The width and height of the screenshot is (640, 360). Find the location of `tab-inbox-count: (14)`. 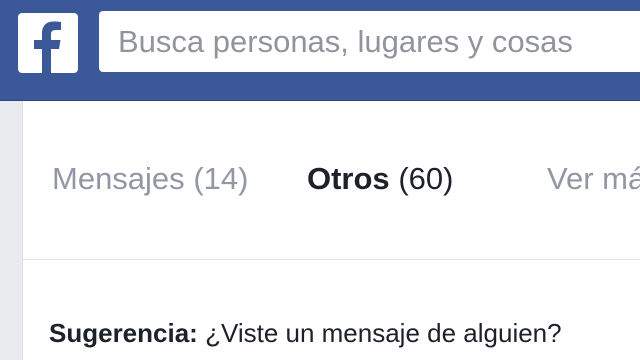

tab-inbox-count: (14) is located at coordinates (221, 178).